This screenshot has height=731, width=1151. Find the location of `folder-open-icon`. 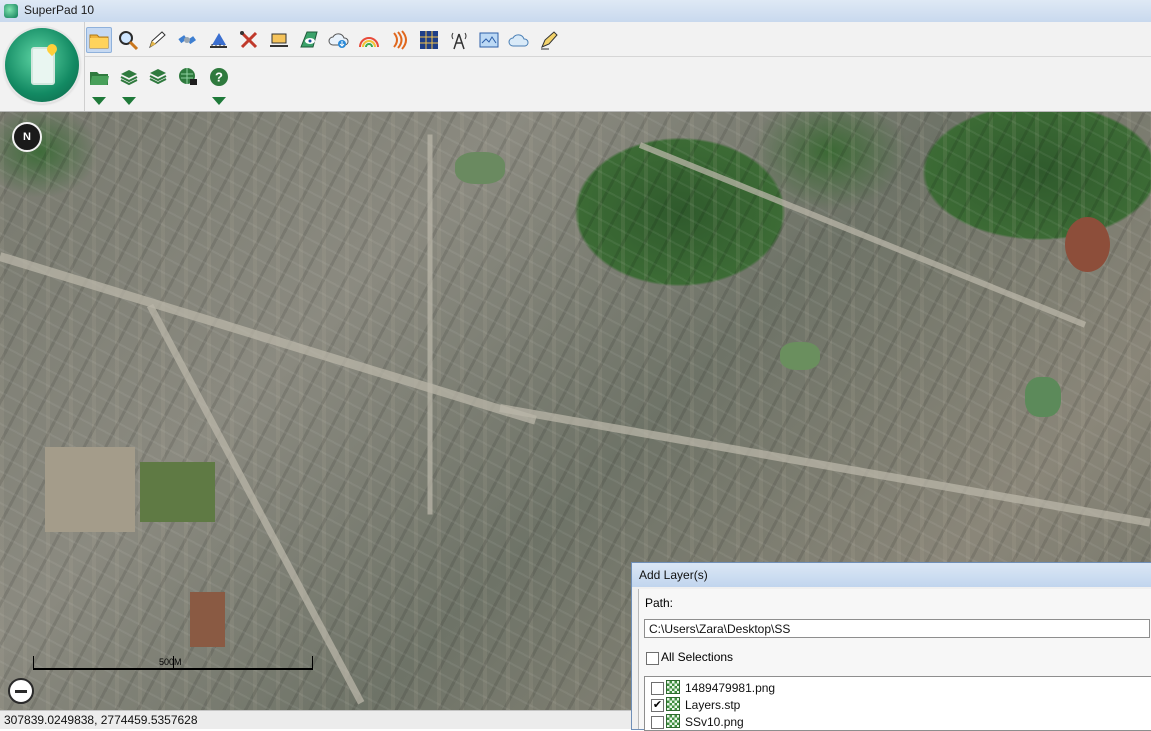

folder-open-icon is located at coordinates (99, 78).